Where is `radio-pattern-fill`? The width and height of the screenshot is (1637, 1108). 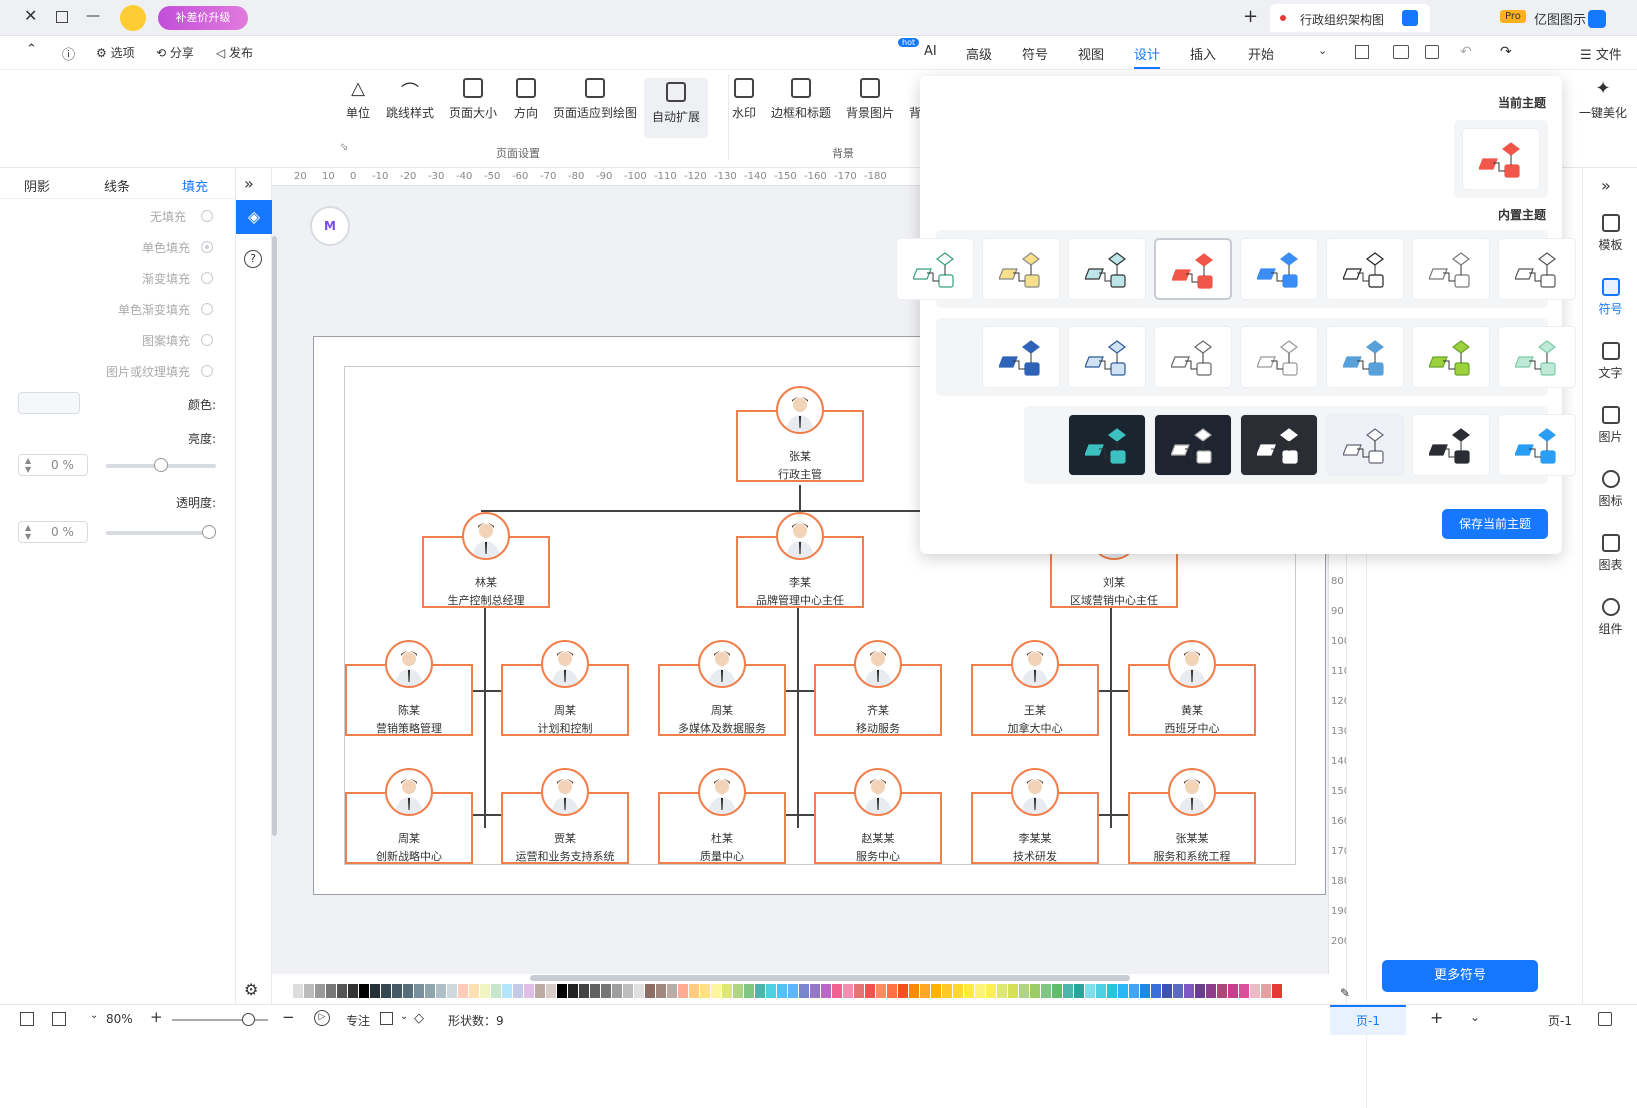 radio-pattern-fill is located at coordinates (207, 340).